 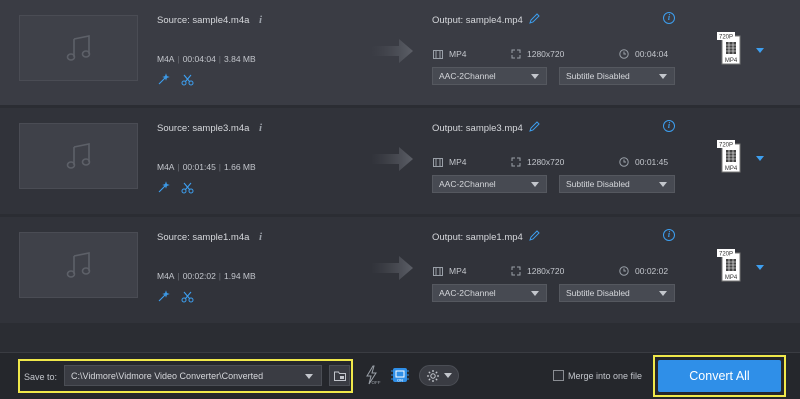 I want to click on settings-button, so click(x=439, y=375).